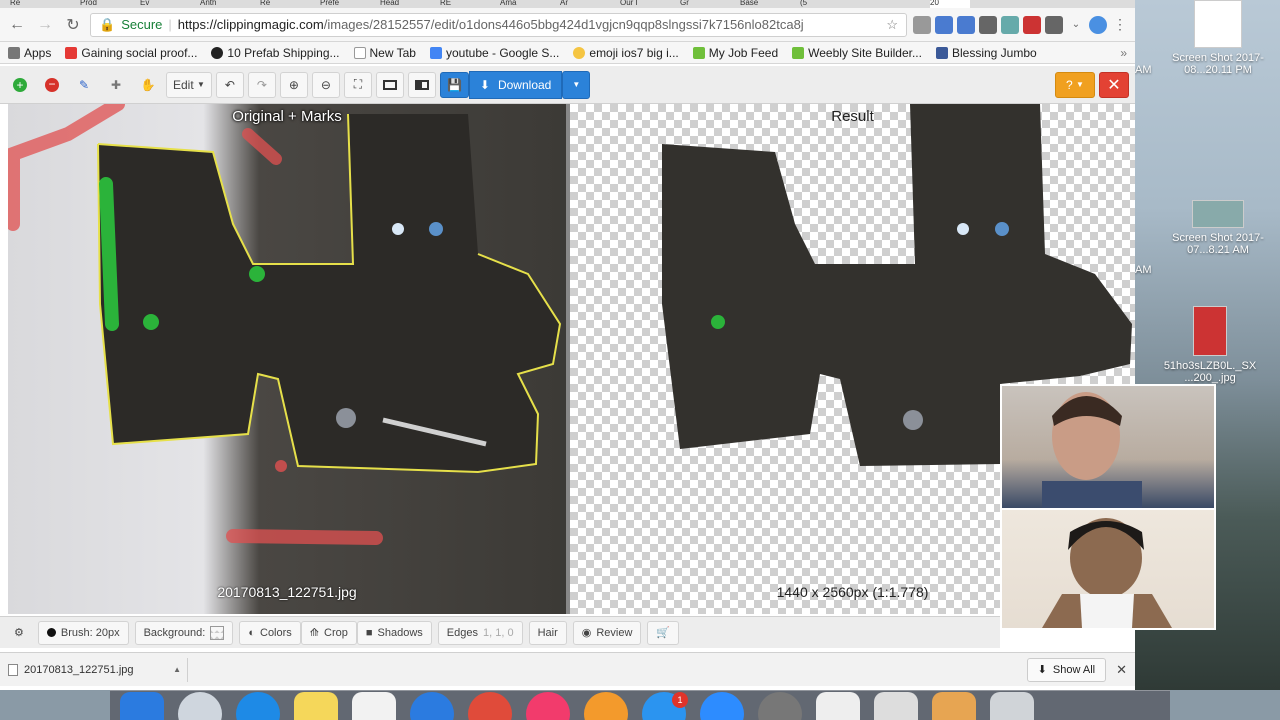 This screenshot has width=1280, height=720. Describe the element at coordinates (515, 84) in the screenshot. I see `download-button: ⬇ Download` at that location.